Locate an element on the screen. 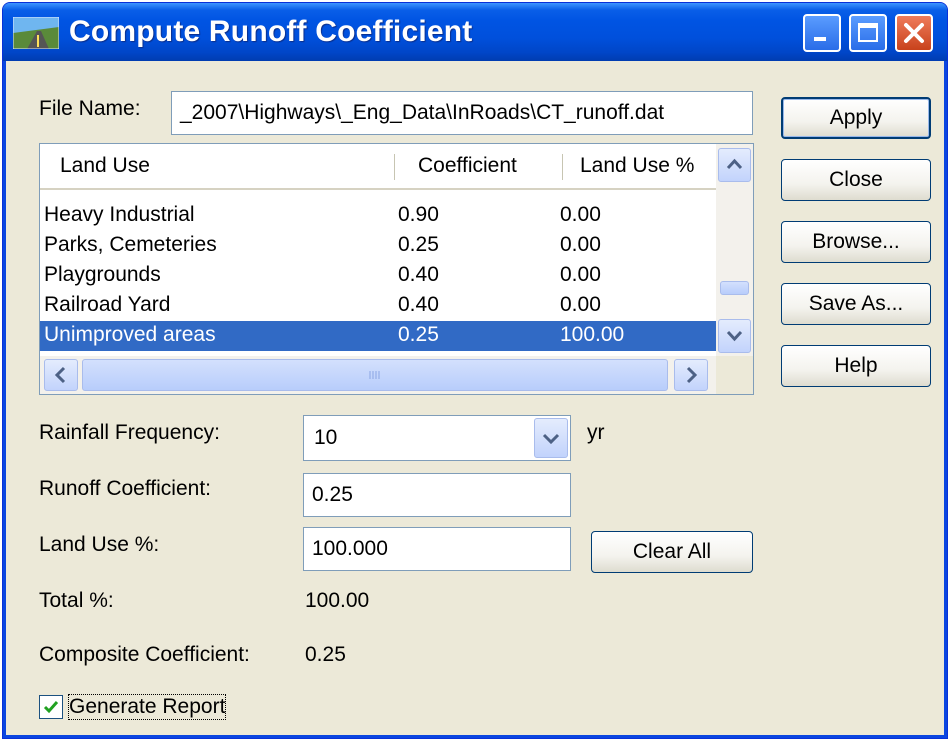  close-button: Close is located at coordinates (856, 180).